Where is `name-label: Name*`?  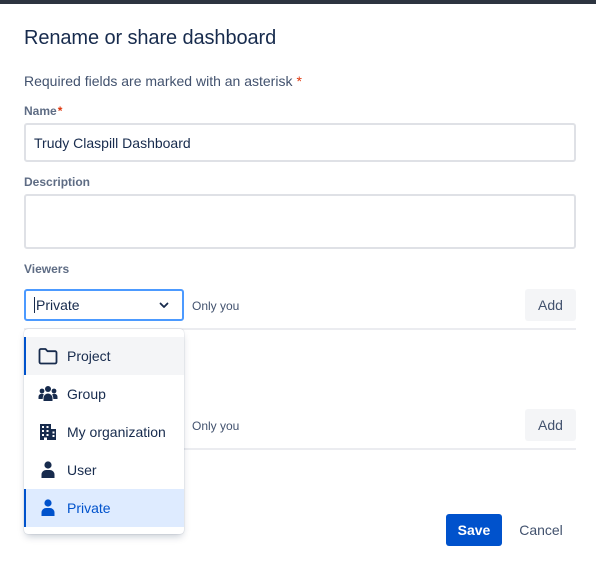 name-label: Name* is located at coordinates (43, 111).